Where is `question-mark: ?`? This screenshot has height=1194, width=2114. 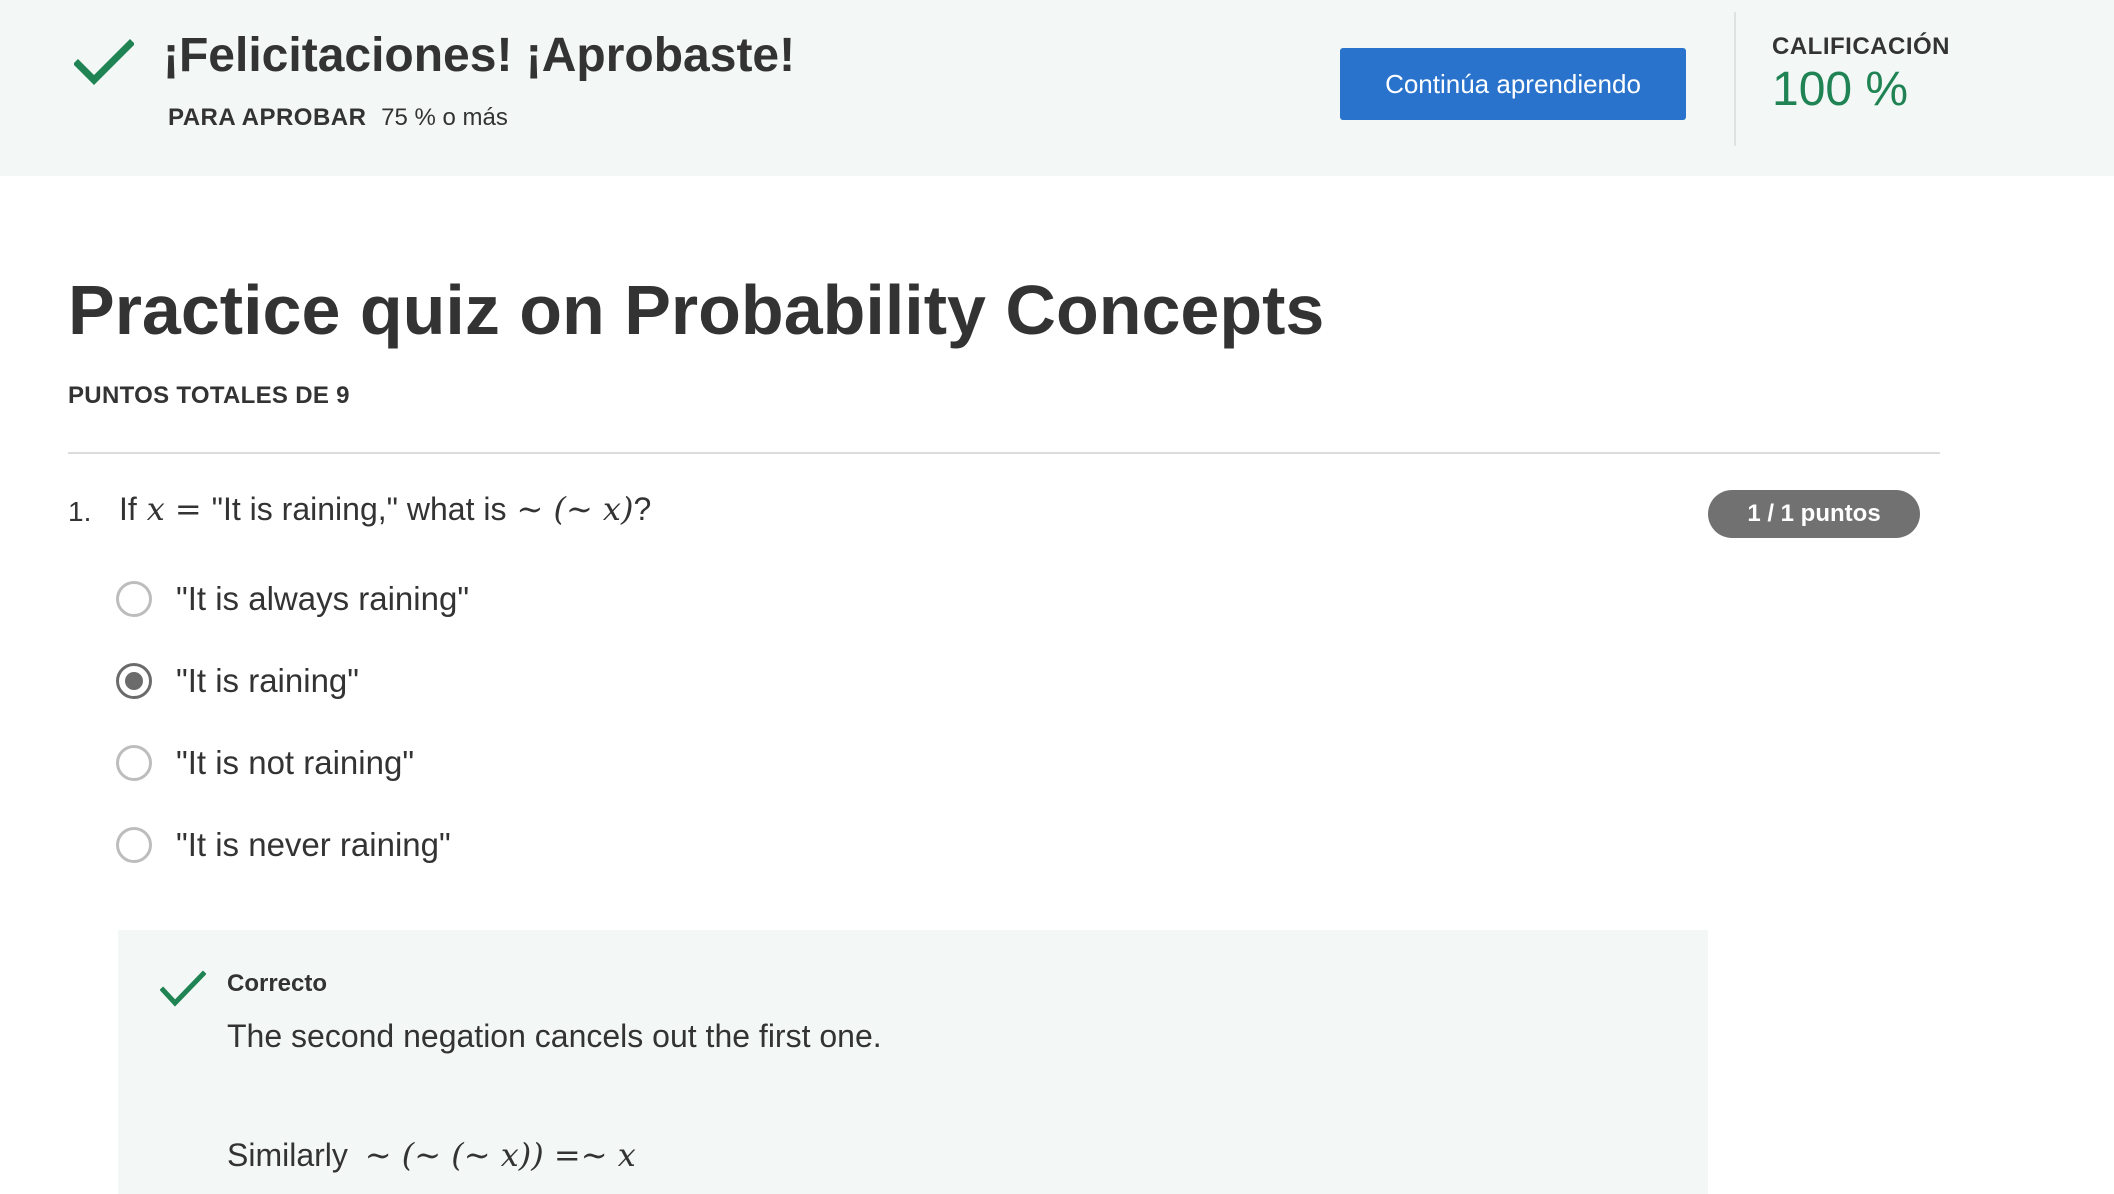 question-mark: ? is located at coordinates (642, 509).